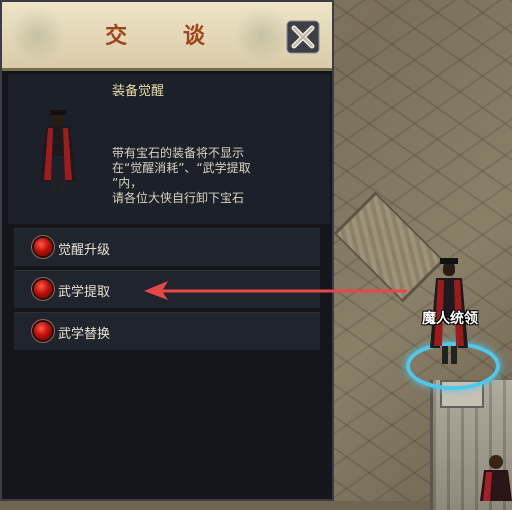 The width and height of the screenshot is (512, 510). I want to click on option-label: 觉醒升级, so click(84, 250).